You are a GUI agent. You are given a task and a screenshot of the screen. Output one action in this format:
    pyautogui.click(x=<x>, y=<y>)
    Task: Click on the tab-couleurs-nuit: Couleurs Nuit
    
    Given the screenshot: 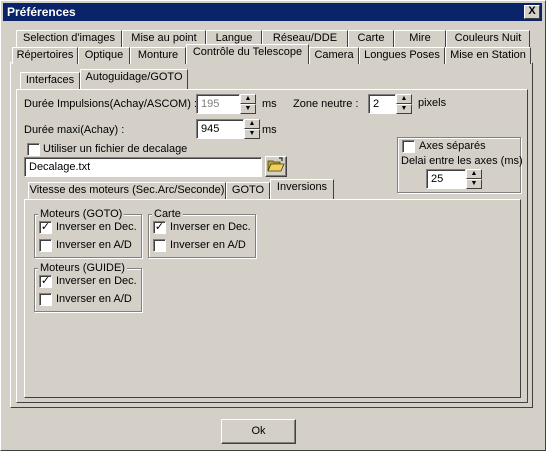 What is the action you would take?
    pyautogui.click(x=488, y=38)
    